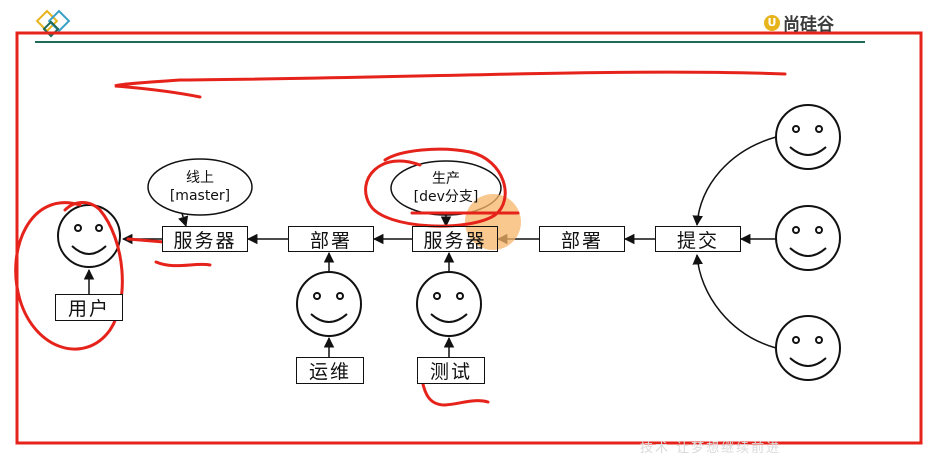 The width and height of the screenshot is (933, 456). What do you see at coordinates (698, 239) in the screenshot?
I see `commit-box: 提交` at bounding box center [698, 239].